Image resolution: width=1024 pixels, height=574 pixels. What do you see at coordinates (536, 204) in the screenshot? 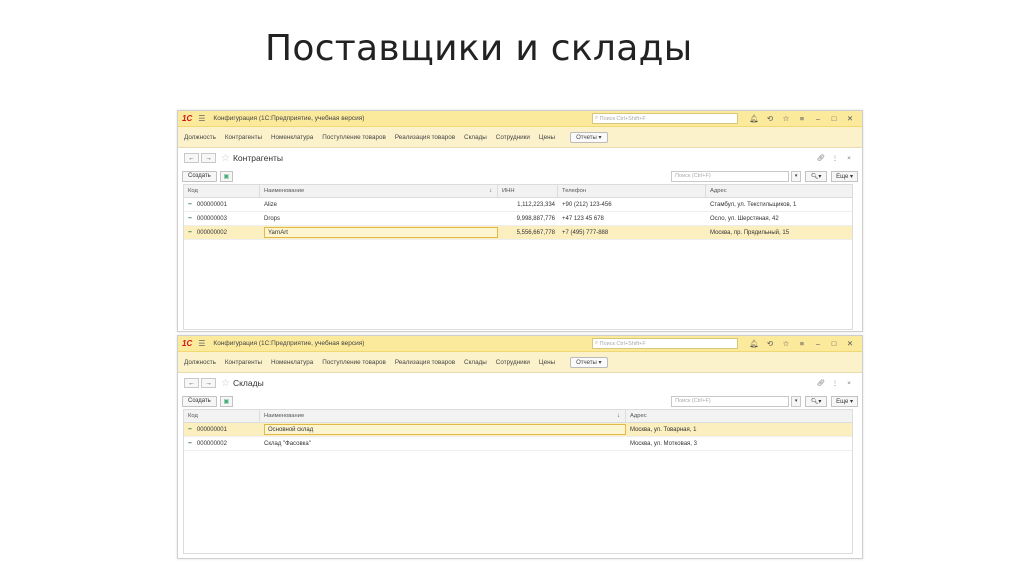
I see `cell-inn: 1,112,223,334` at bounding box center [536, 204].